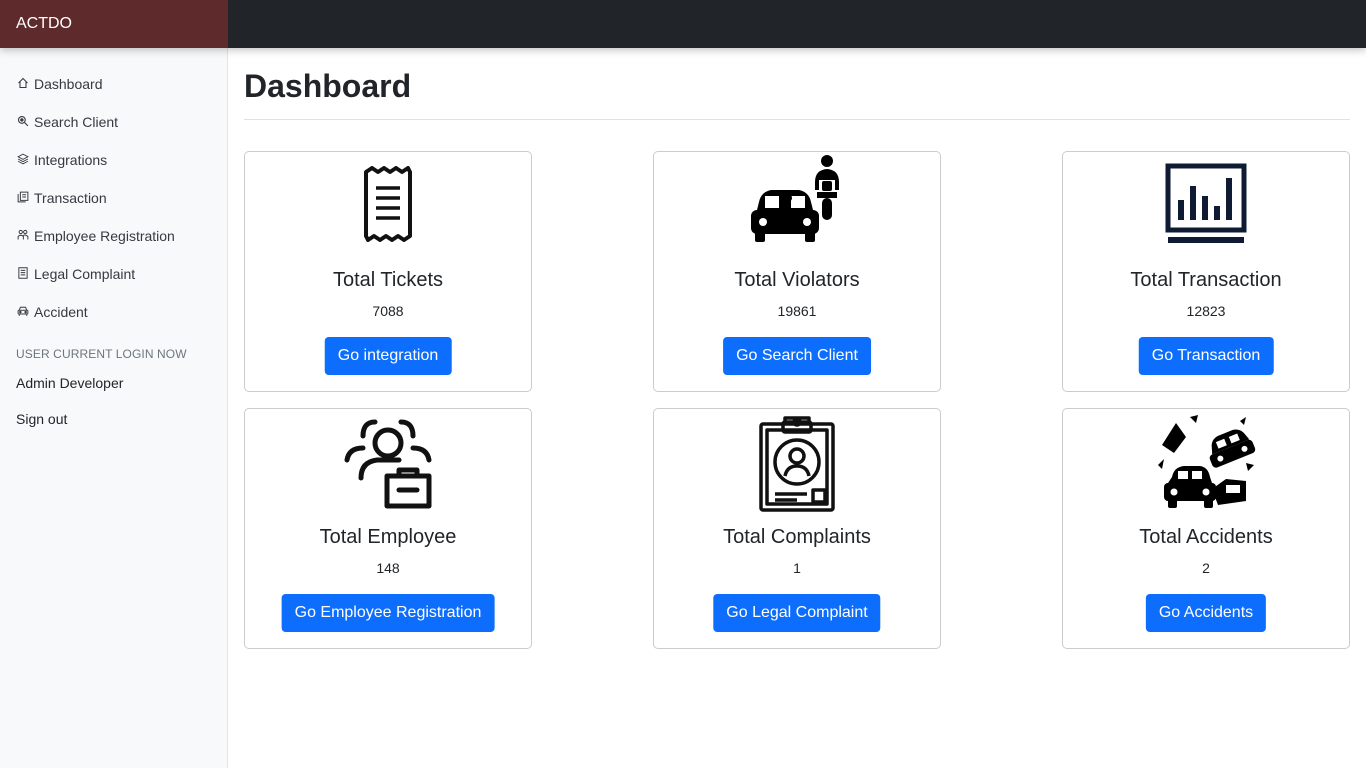  I want to click on sidebar-item-label: Legal Complaint, so click(85, 274).